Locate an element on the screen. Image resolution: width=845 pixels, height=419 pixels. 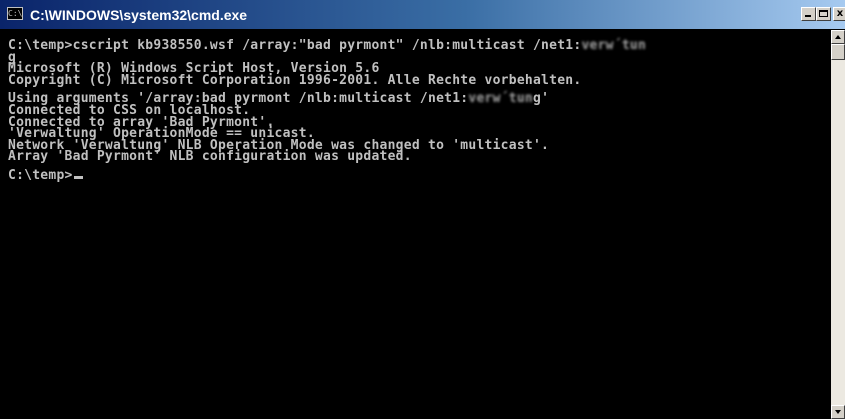
minimize-icon is located at coordinates (808, 16).